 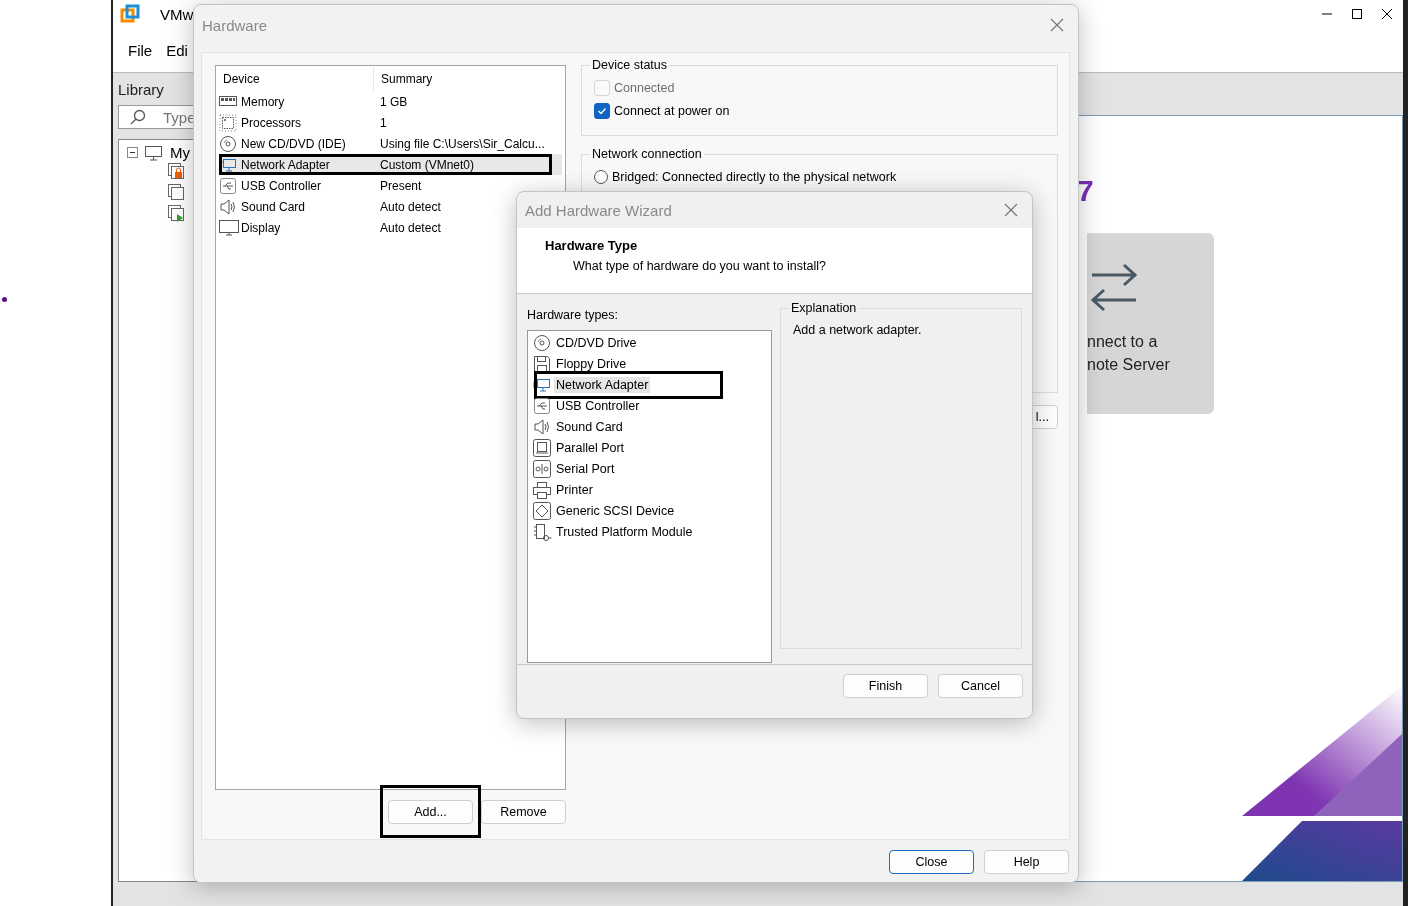 I want to click on list-item: CD/DVD Drive, so click(x=596, y=342).